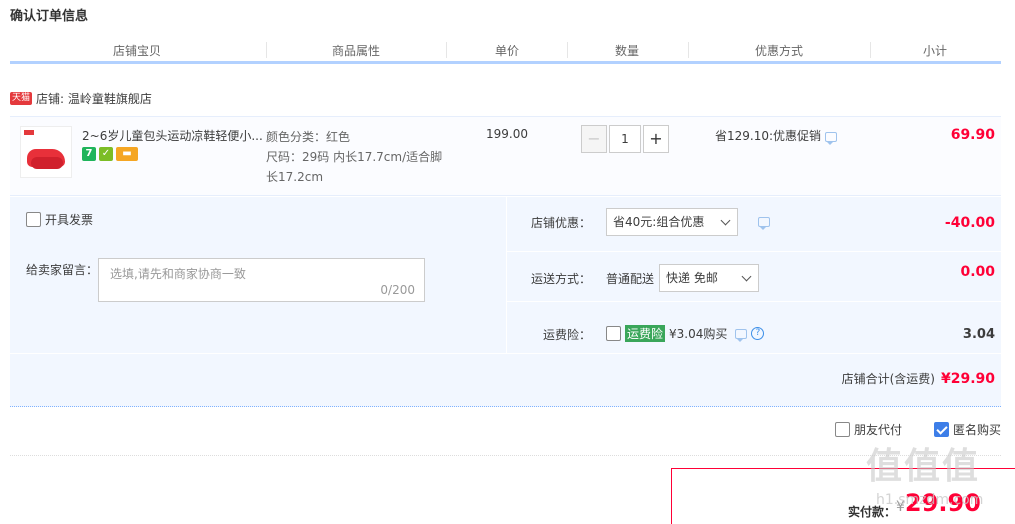  What do you see at coordinates (969, 223) in the screenshot?
I see `shop-discount-amount: -40.00` at bounding box center [969, 223].